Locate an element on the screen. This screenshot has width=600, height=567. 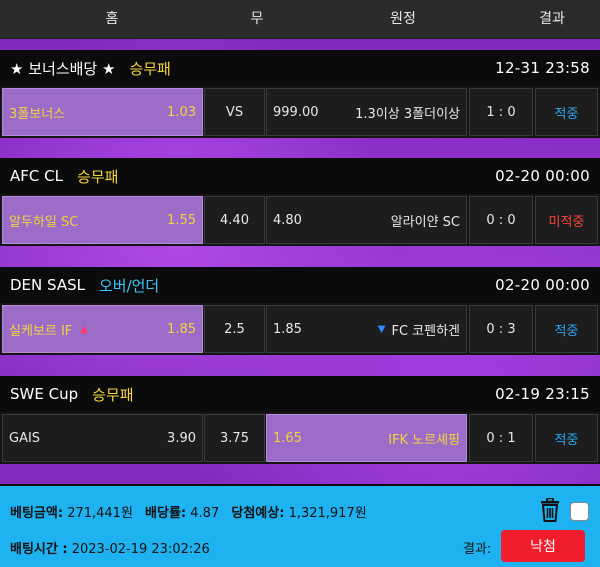
score-value: 0 : 1 is located at coordinates (501, 438).